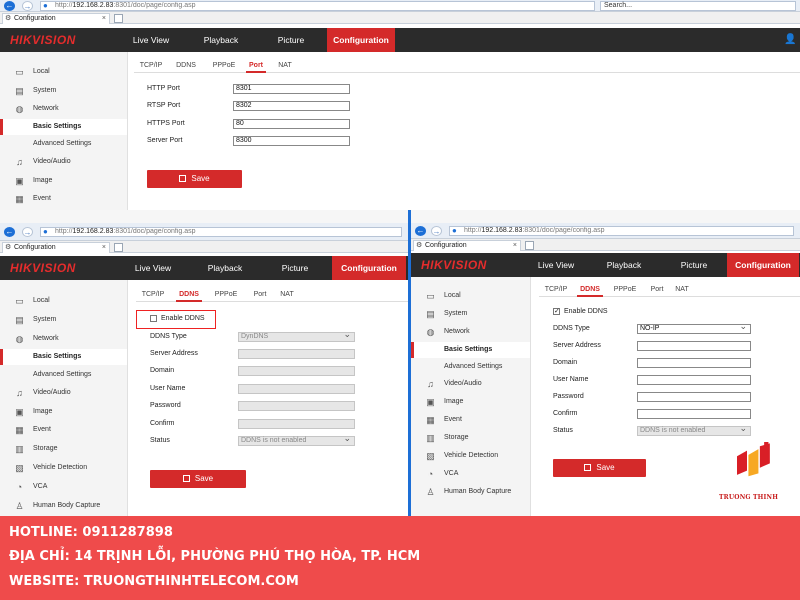  What do you see at coordinates (291, 89) in the screenshot?
I see `http-port-input: 8301` at bounding box center [291, 89].